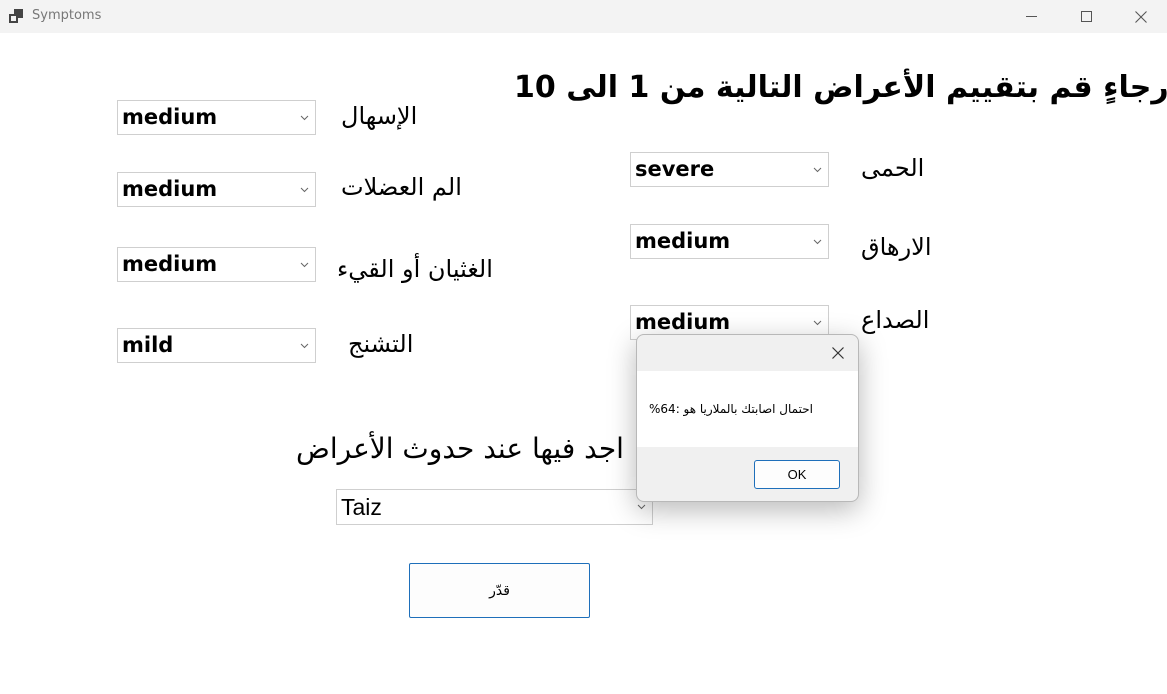 The width and height of the screenshot is (1167, 694). Describe the element at coordinates (731, 409) in the screenshot. I see `dialog-message: %احتمال اصابتك بالملاريا هو :64` at that location.